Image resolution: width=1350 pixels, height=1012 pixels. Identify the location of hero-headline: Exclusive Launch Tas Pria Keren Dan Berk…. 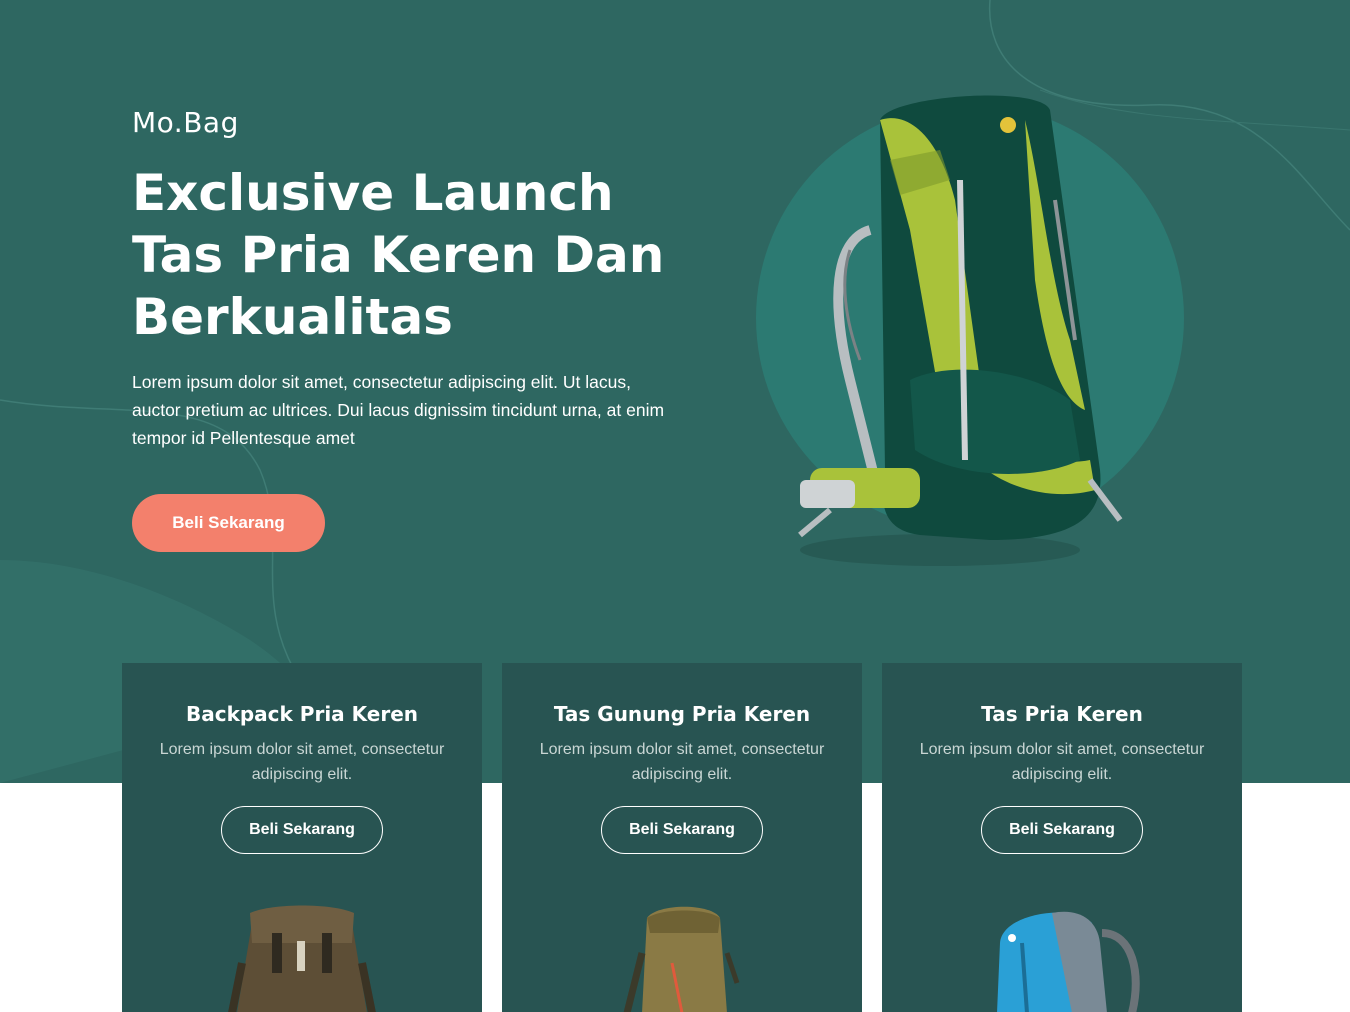
(432, 255).